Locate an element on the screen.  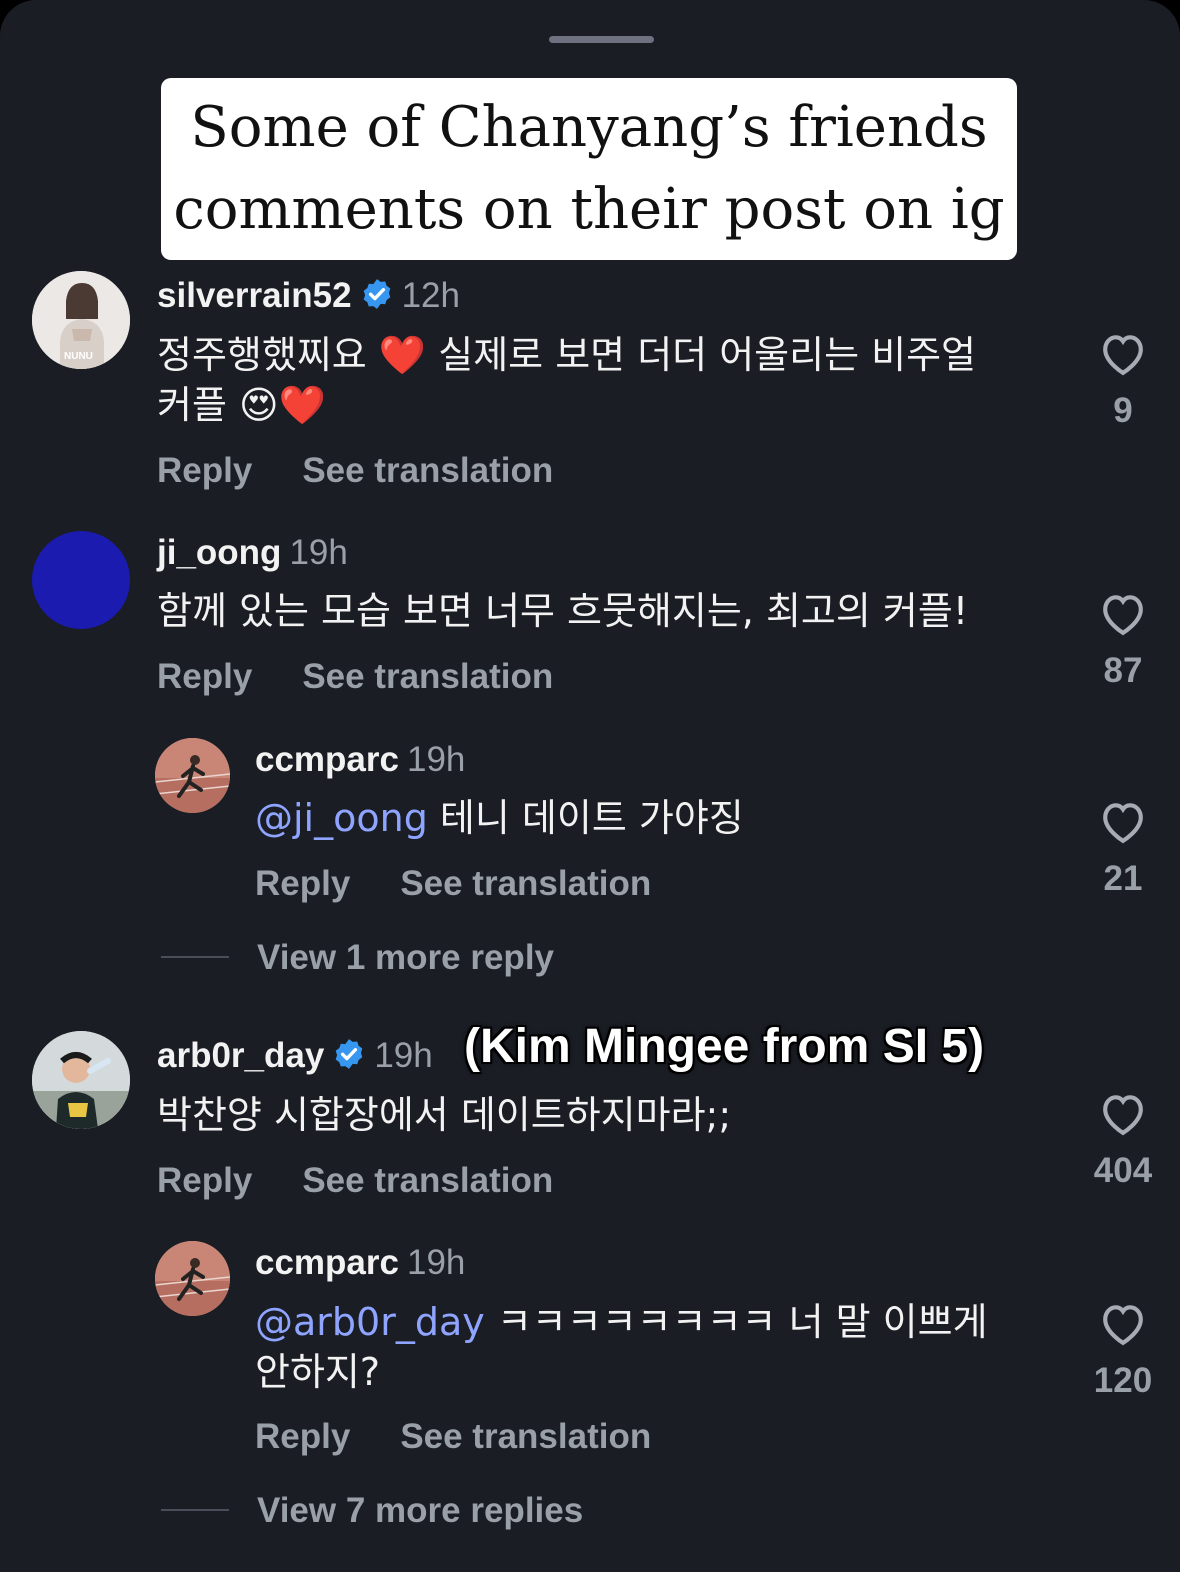
comment-text-line: 커플 😍❤️ is located at coordinates (241, 405).